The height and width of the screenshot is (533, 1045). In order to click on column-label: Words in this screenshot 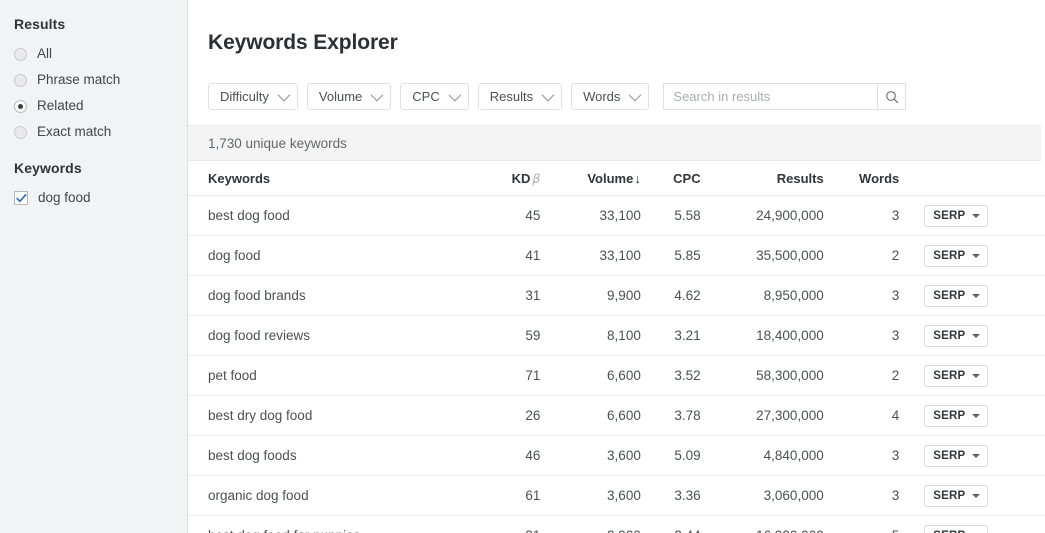, I will do `click(879, 178)`.